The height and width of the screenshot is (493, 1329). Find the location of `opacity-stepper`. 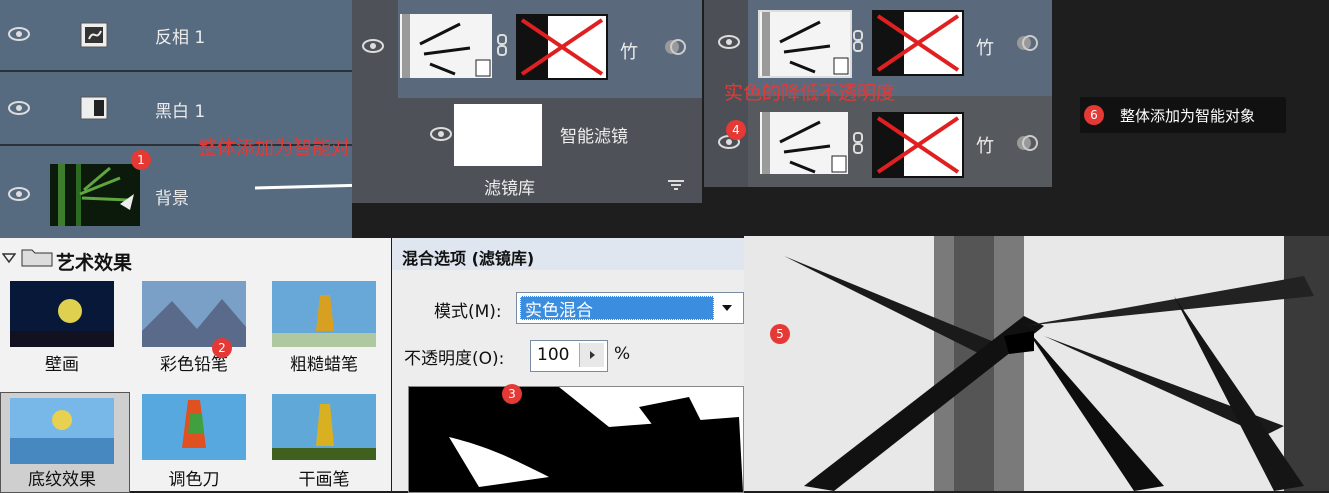

opacity-stepper is located at coordinates (591, 355).